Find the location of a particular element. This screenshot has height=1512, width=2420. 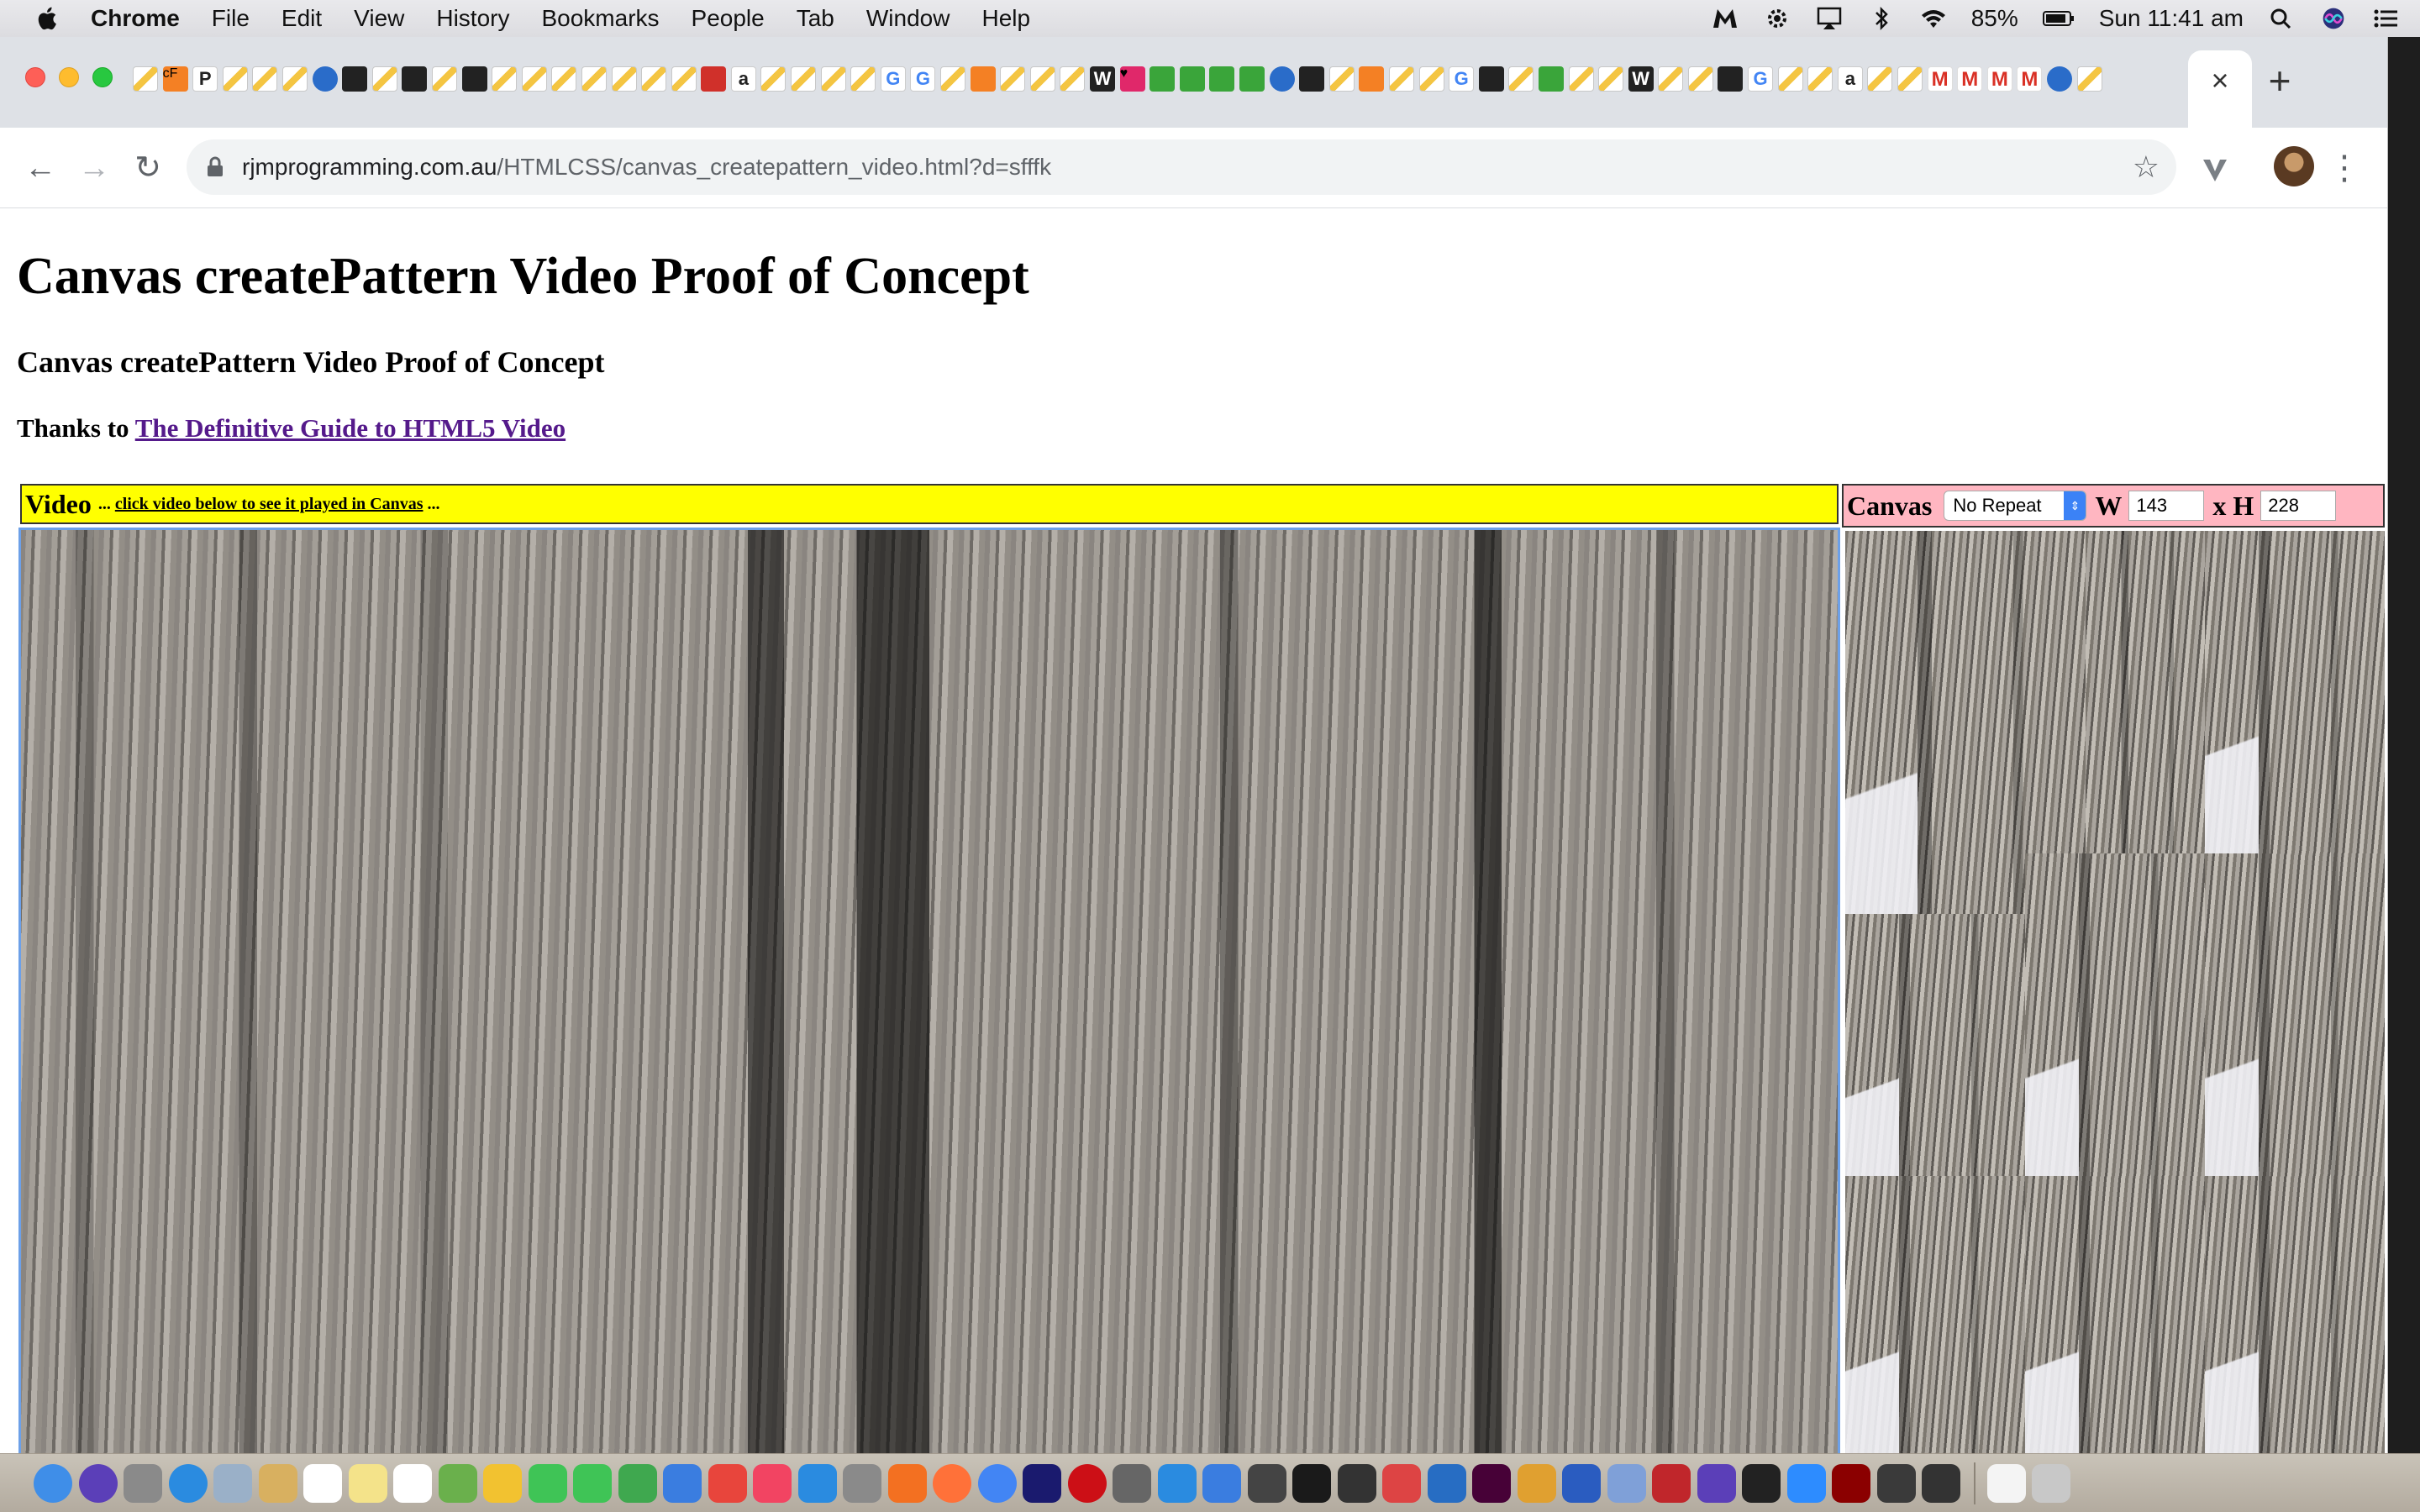

music-dock-icon is located at coordinates (772, 1483).